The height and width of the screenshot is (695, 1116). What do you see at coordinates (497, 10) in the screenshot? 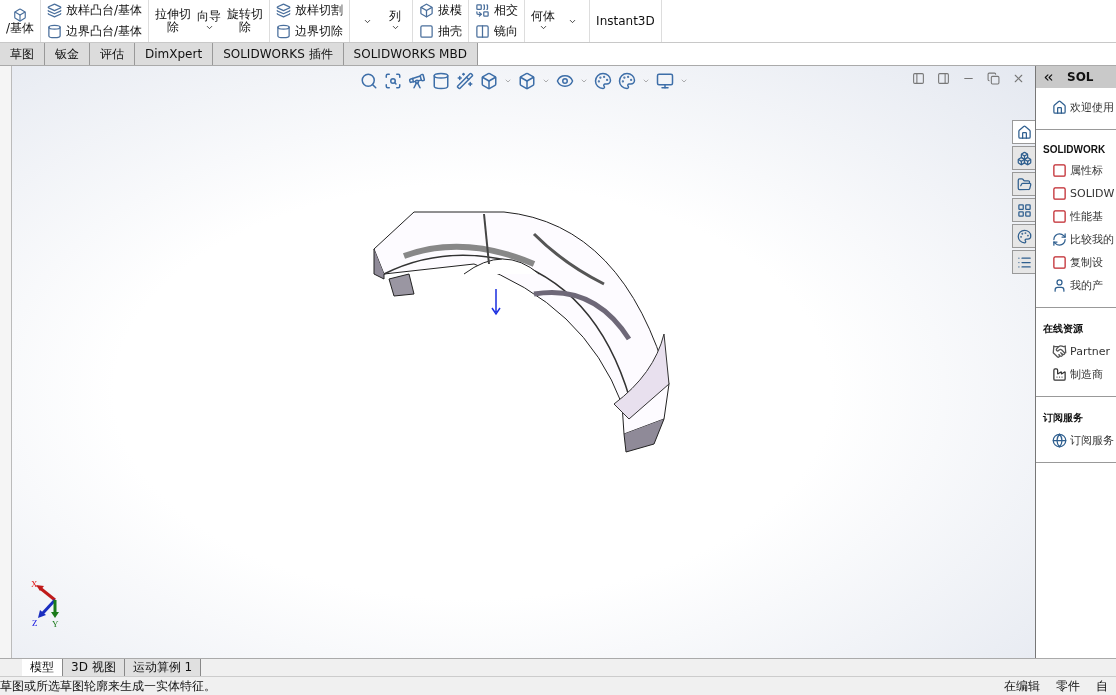
I see `ribbon-button: 相交` at bounding box center [497, 10].